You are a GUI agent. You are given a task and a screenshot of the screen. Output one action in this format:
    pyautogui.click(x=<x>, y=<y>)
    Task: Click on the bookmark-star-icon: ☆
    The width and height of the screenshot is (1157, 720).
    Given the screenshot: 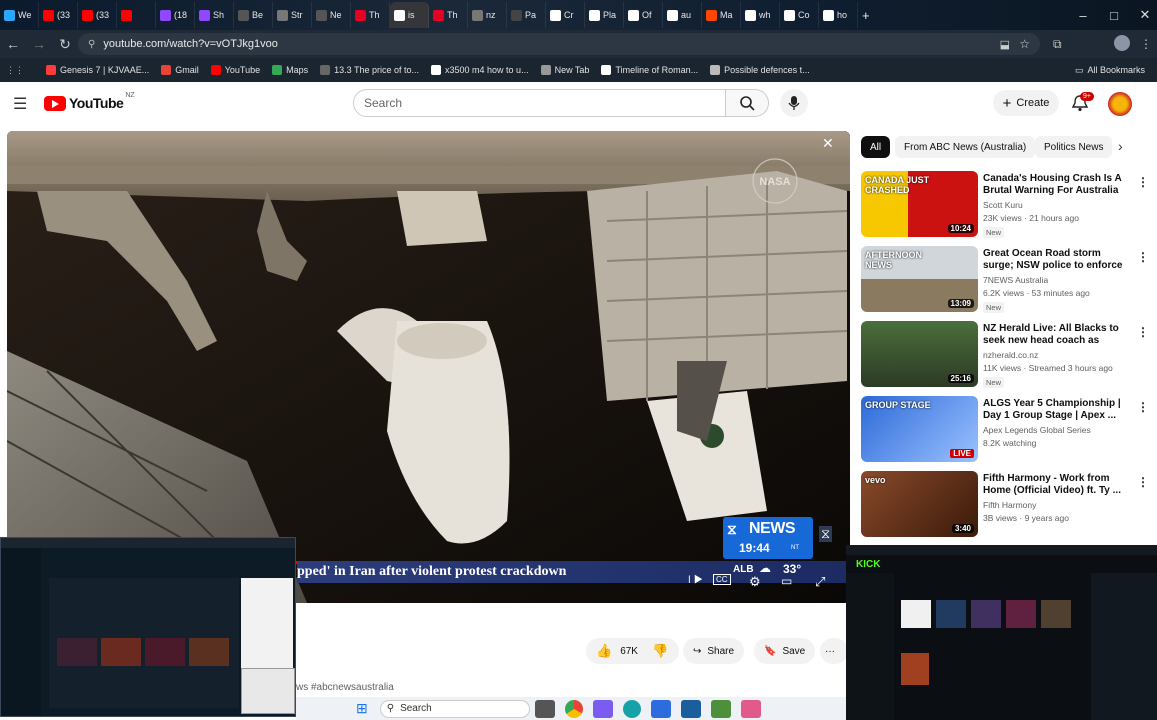 What is the action you would take?
    pyautogui.click(x=1024, y=44)
    